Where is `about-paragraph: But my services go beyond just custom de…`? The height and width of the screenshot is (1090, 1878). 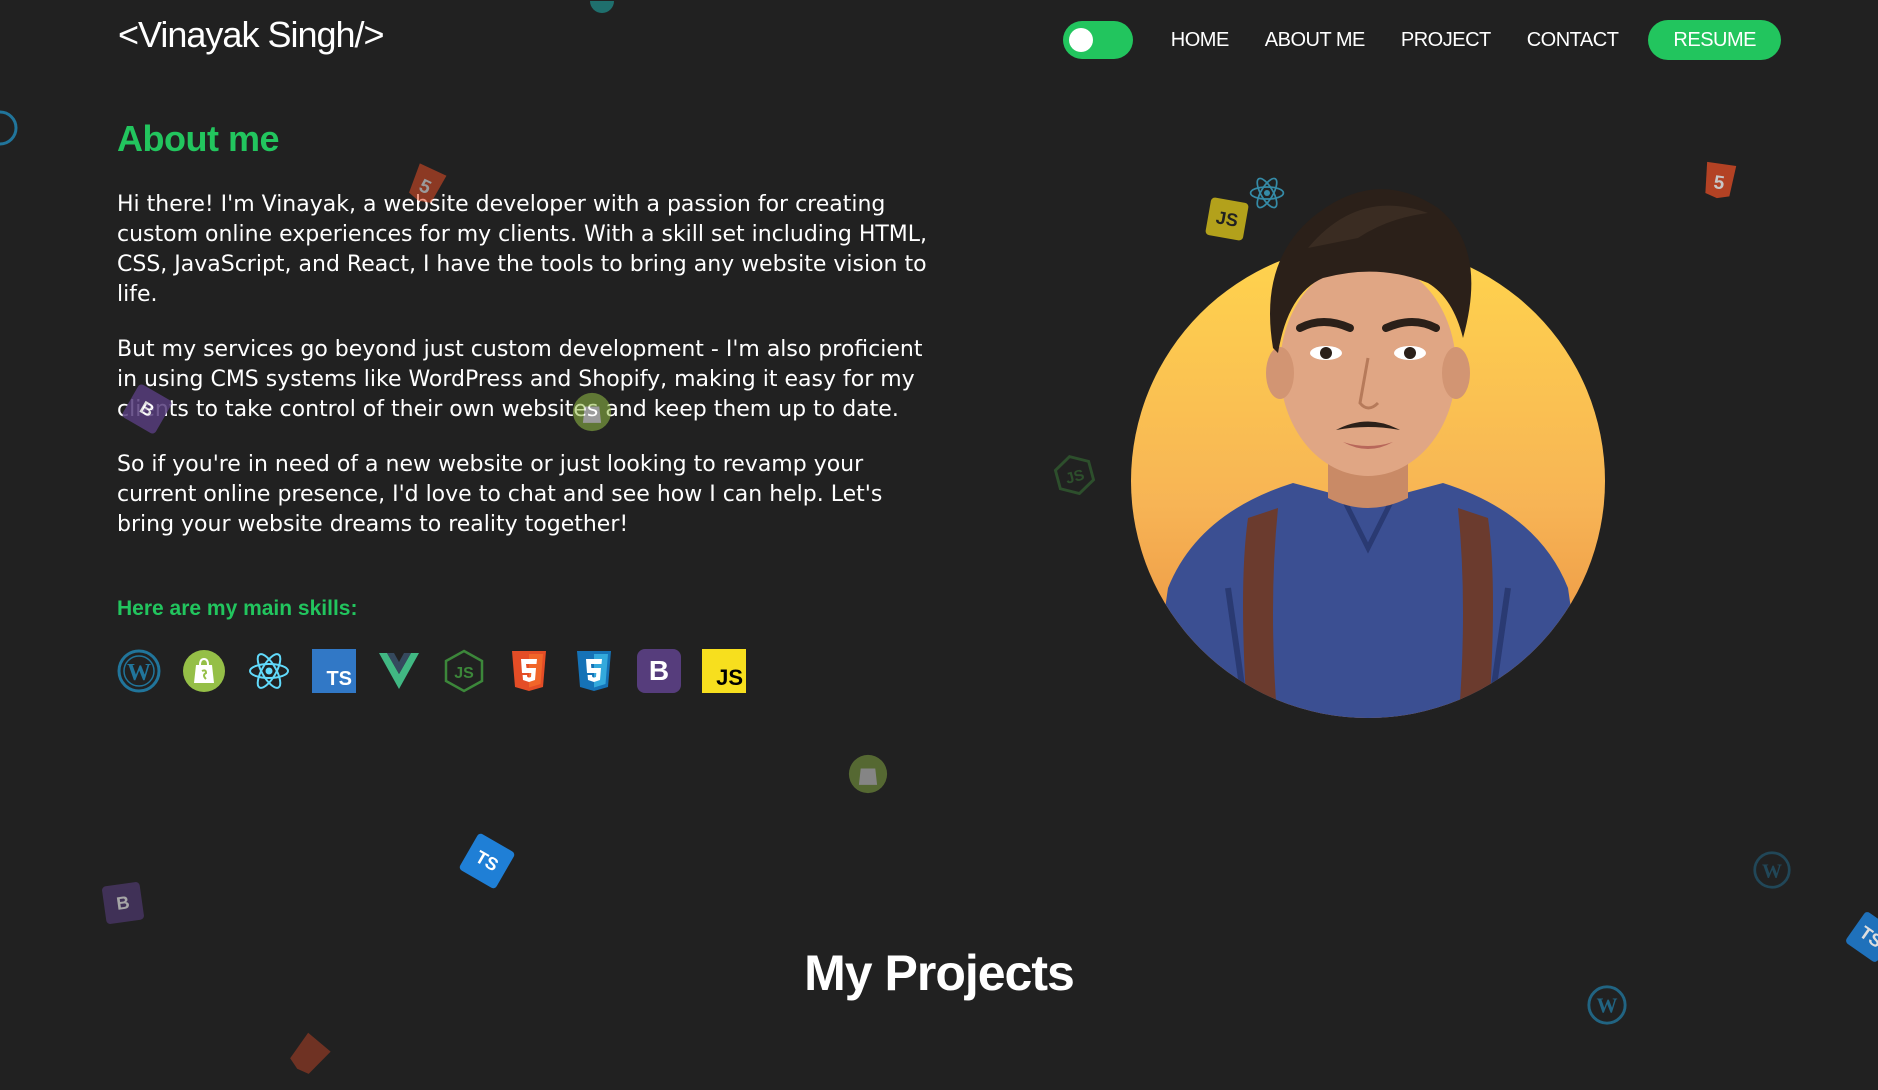 about-paragraph: But my services go beyond just custom de… is located at coordinates (520, 379).